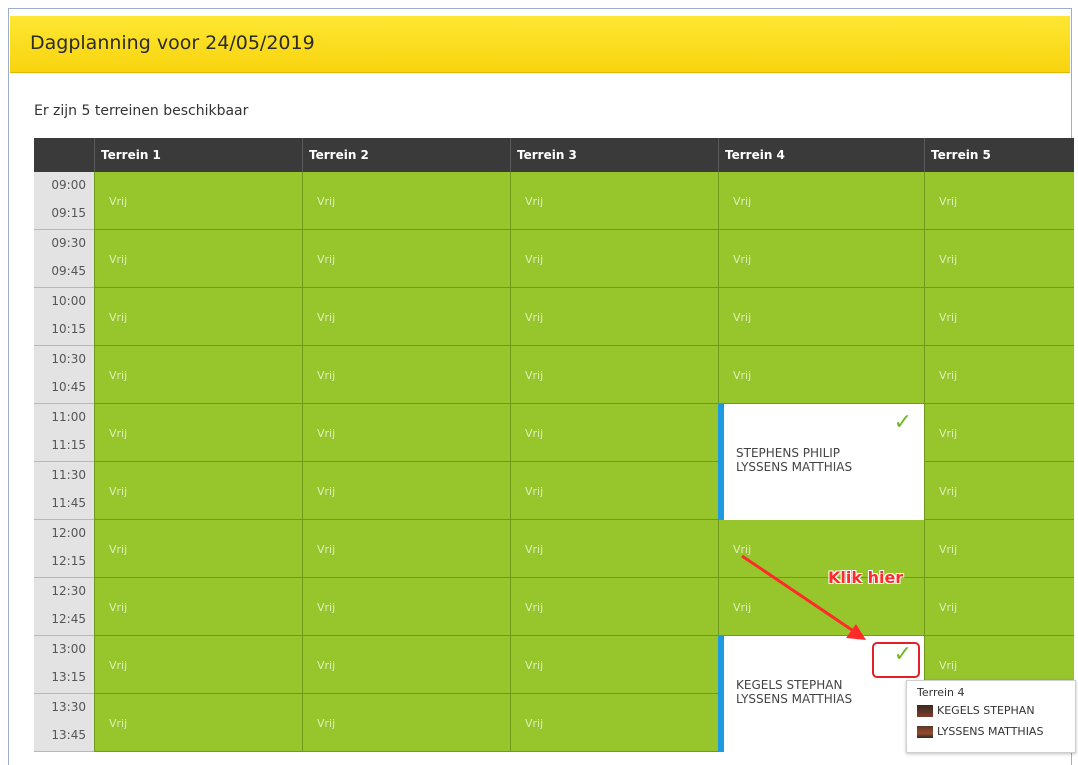 This screenshot has height=765, width=1078. Describe the element at coordinates (941, 692) in the screenshot. I see `tooltip-title: Terrein 4` at that location.